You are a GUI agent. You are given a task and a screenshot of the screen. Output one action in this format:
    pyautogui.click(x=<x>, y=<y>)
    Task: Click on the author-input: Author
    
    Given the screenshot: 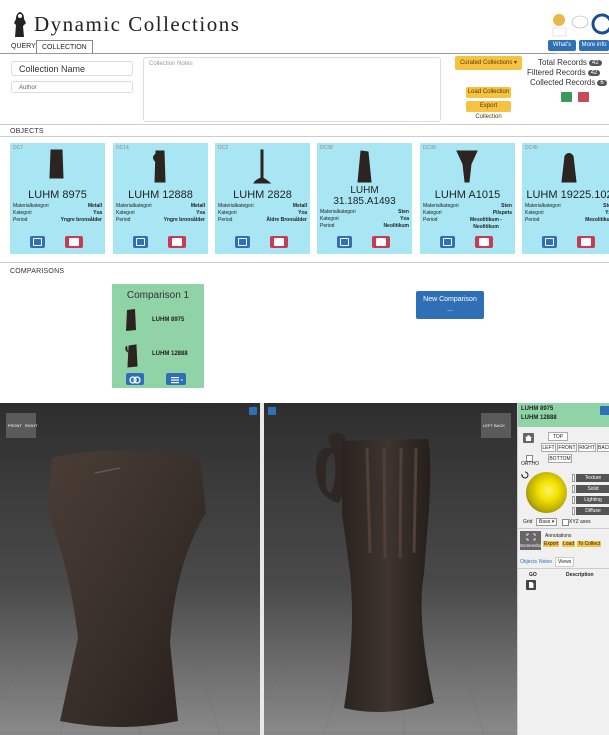 What is the action you would take?
    pyautogui.click(x=72, y=87)
    